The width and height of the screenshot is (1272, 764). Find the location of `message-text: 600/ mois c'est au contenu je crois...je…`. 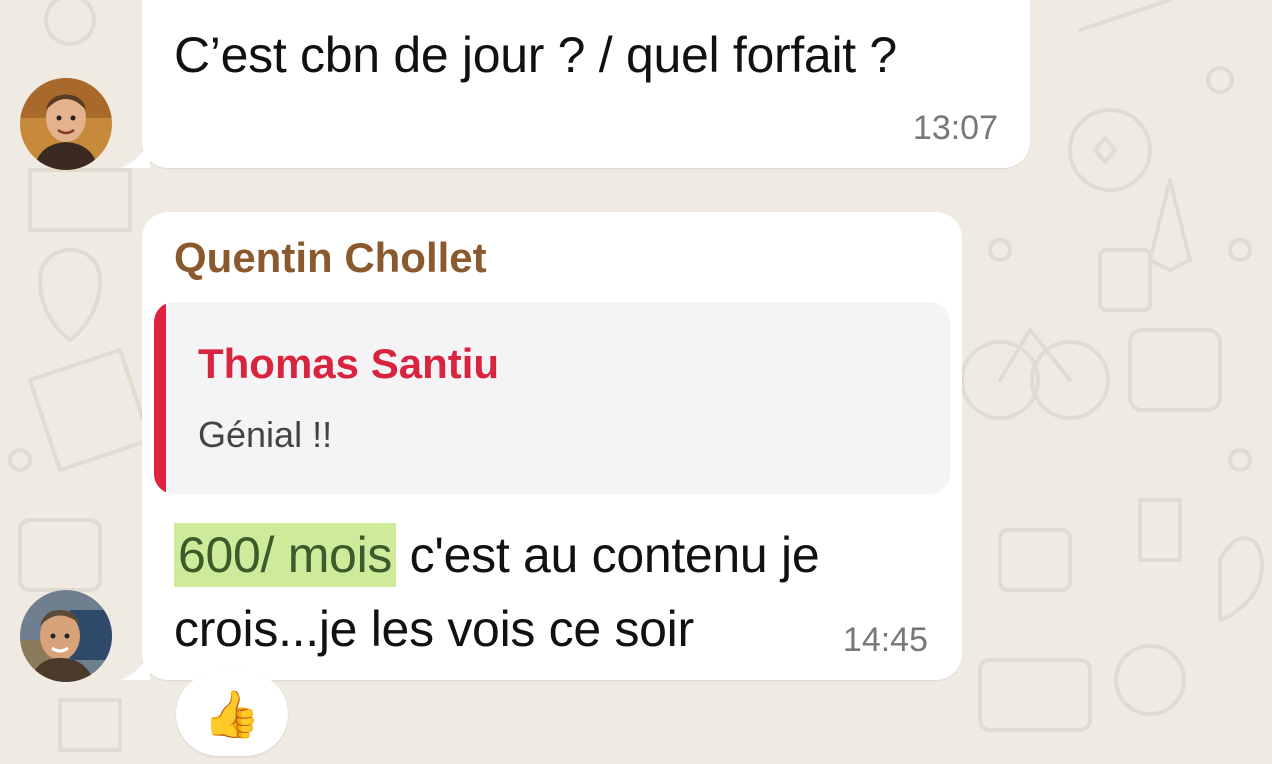

message-text: 600/ mois c'est au contenu je crois...je… is located at coordinates (534, 592).